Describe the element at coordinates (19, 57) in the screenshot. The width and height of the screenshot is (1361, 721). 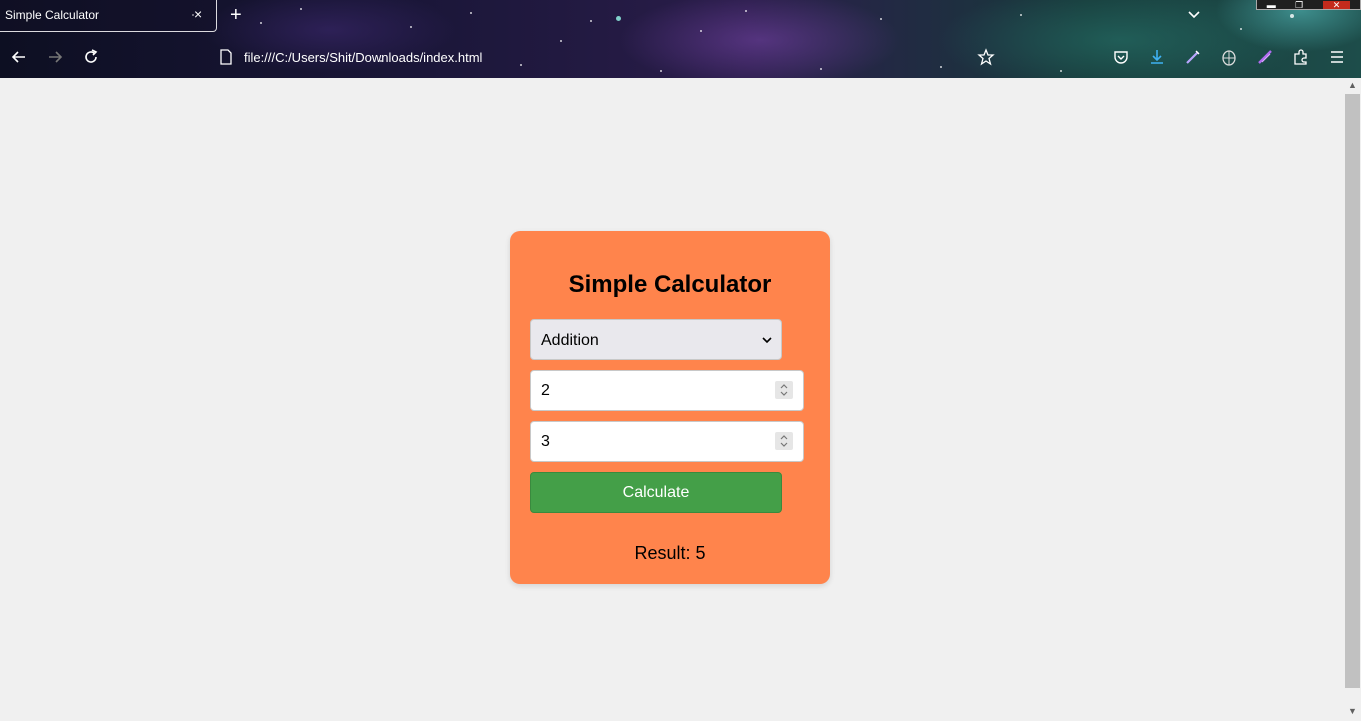
I see `back-arrow-icon` at that location.